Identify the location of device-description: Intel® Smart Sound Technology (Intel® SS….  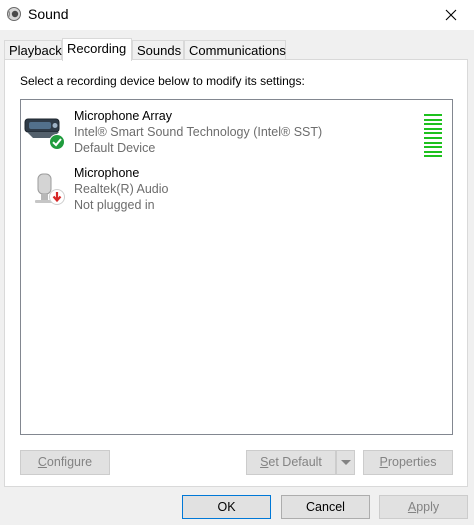
(198, 132).